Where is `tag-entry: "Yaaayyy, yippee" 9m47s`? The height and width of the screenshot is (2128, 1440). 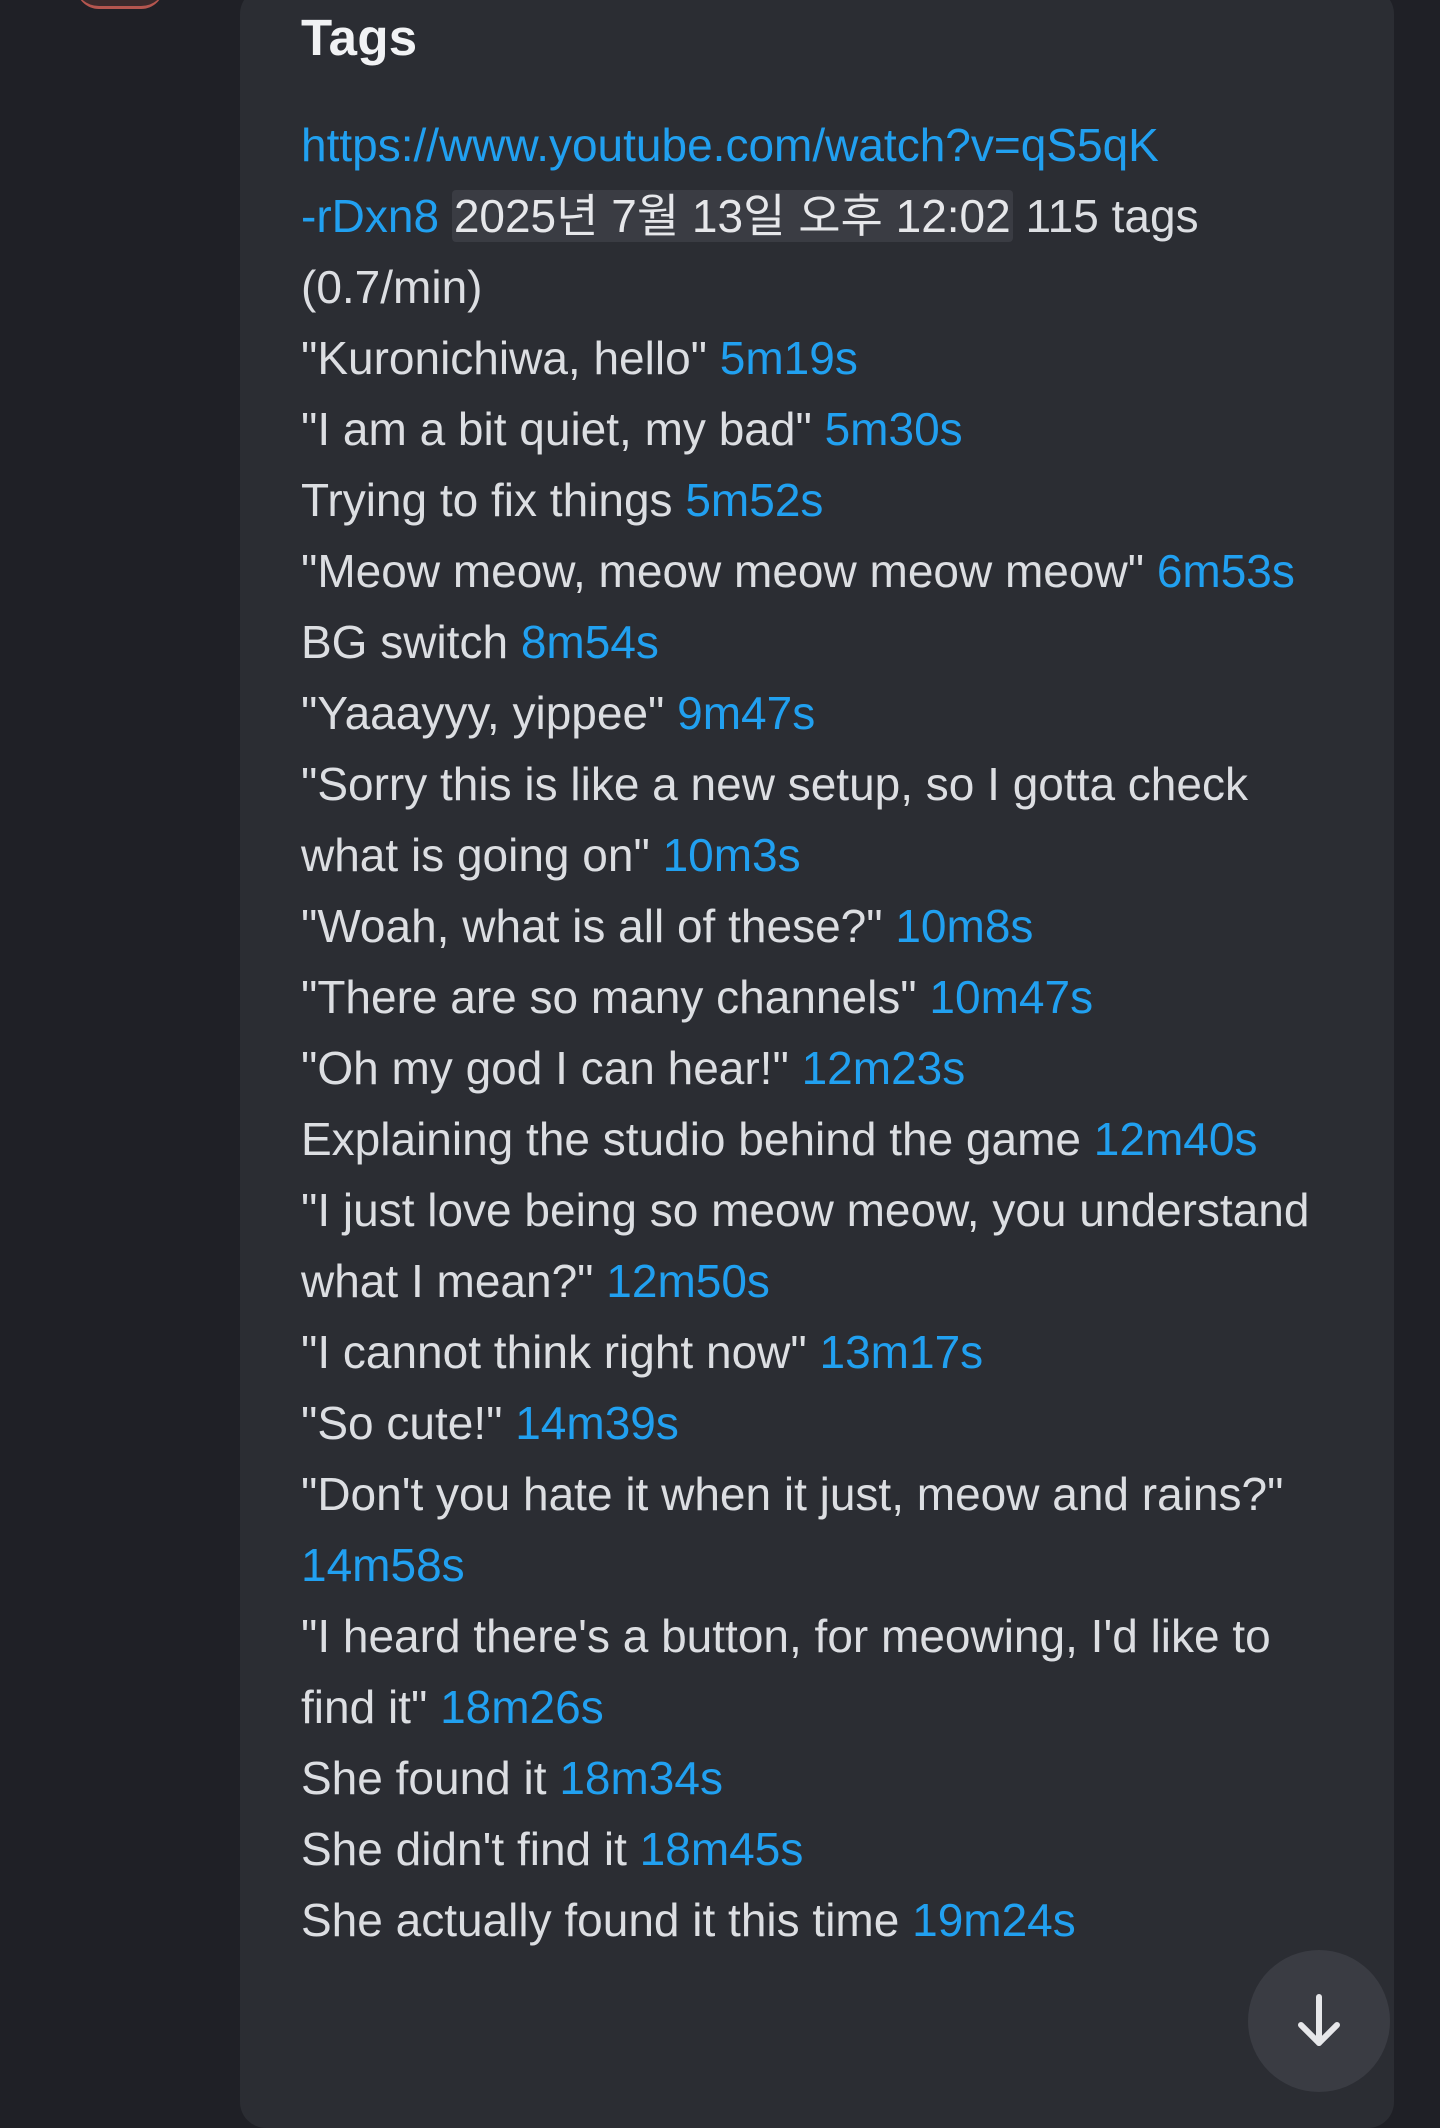 tag-entry: "Yaaayyy, yippee" 9m47s is located at coordinates (821, 713).